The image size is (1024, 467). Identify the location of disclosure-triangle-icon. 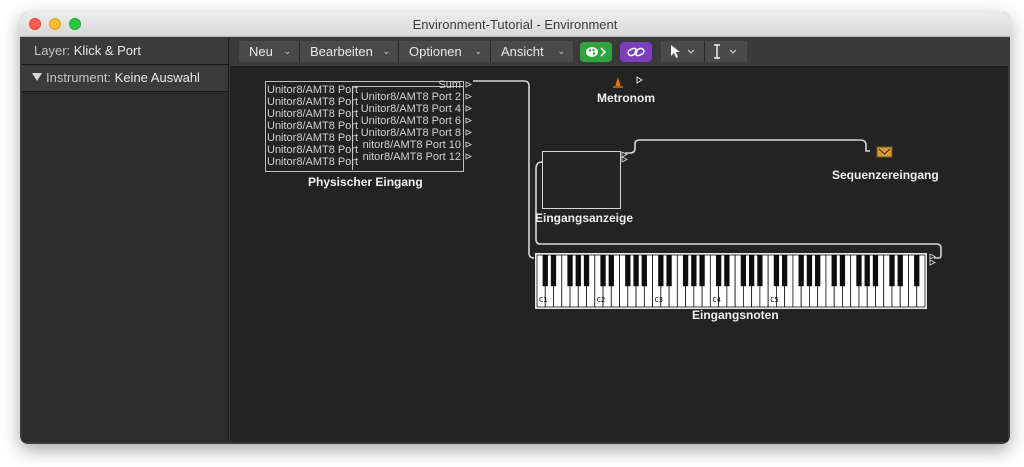
(37, 77).